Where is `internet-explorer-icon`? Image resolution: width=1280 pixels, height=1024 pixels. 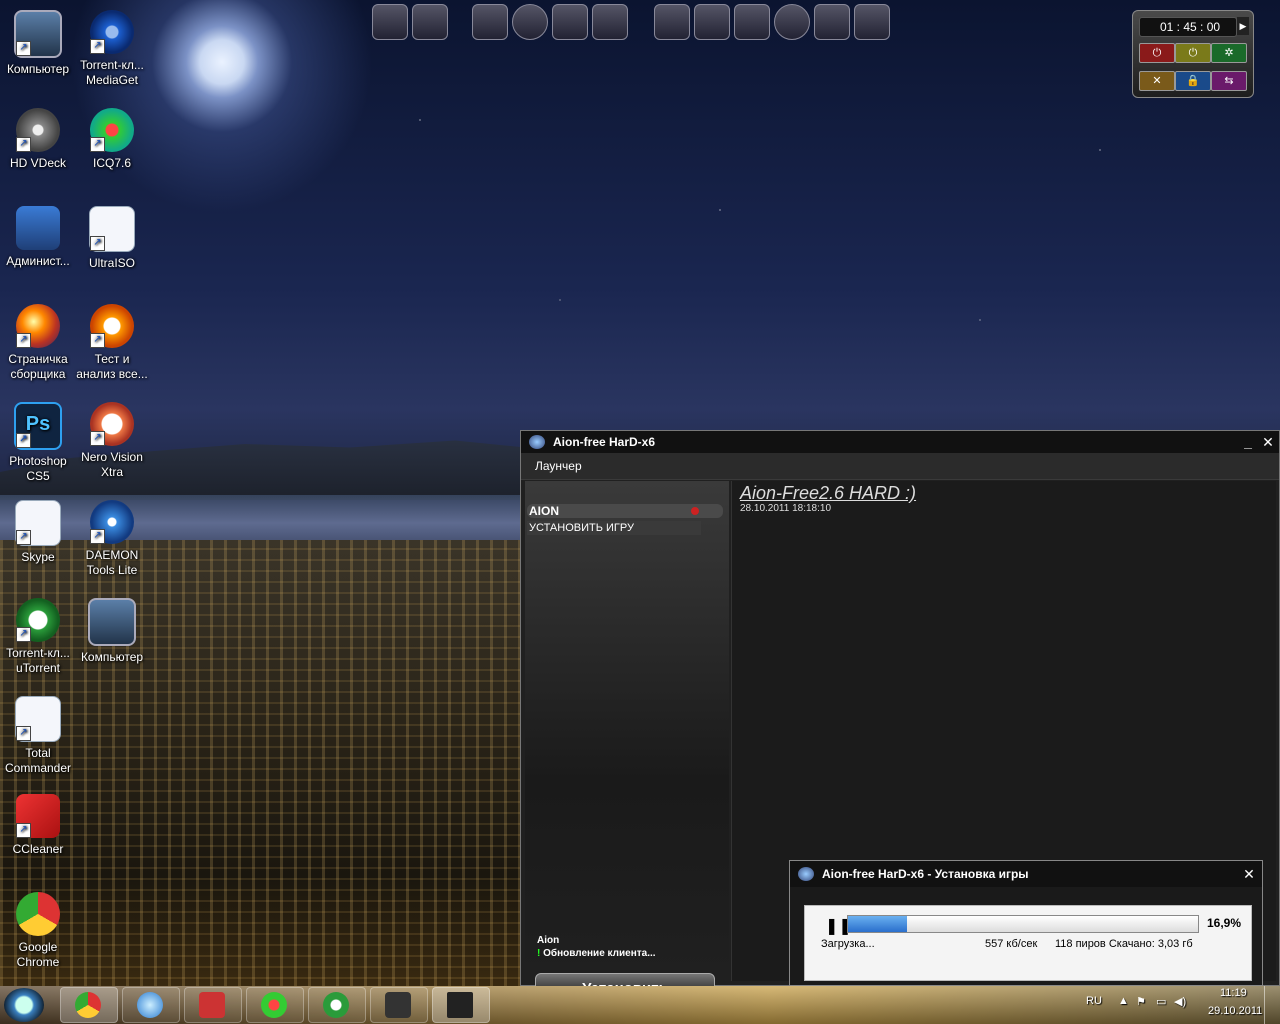
internet-explorer-icon is located at coordinates (150, 1005).